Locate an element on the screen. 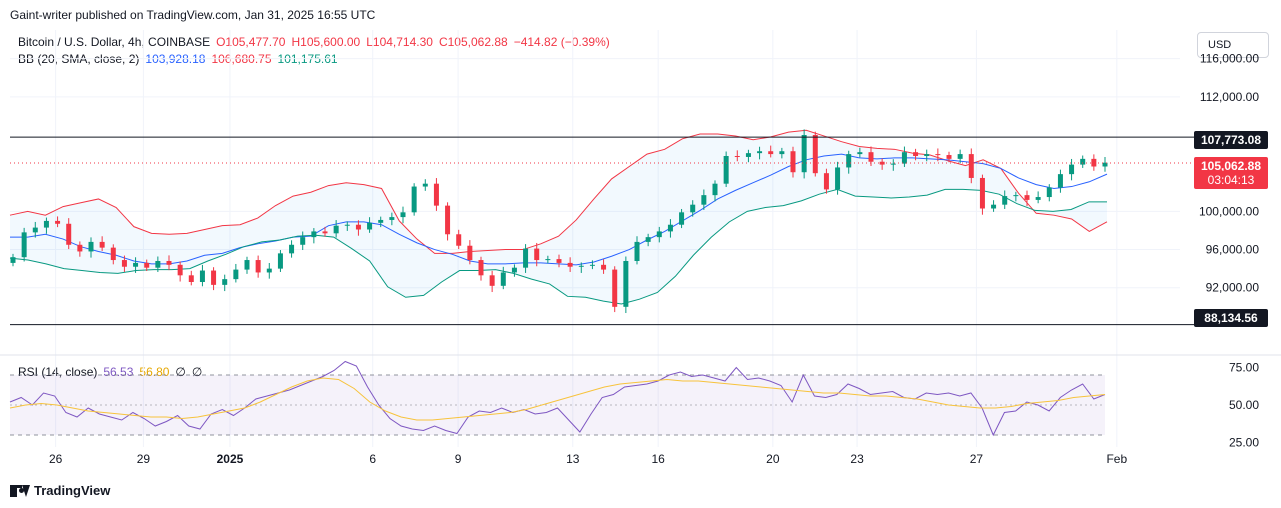 This screenshot has width=1281, height=508. time-tick-label: 29 is located at coordinates (144, 459).